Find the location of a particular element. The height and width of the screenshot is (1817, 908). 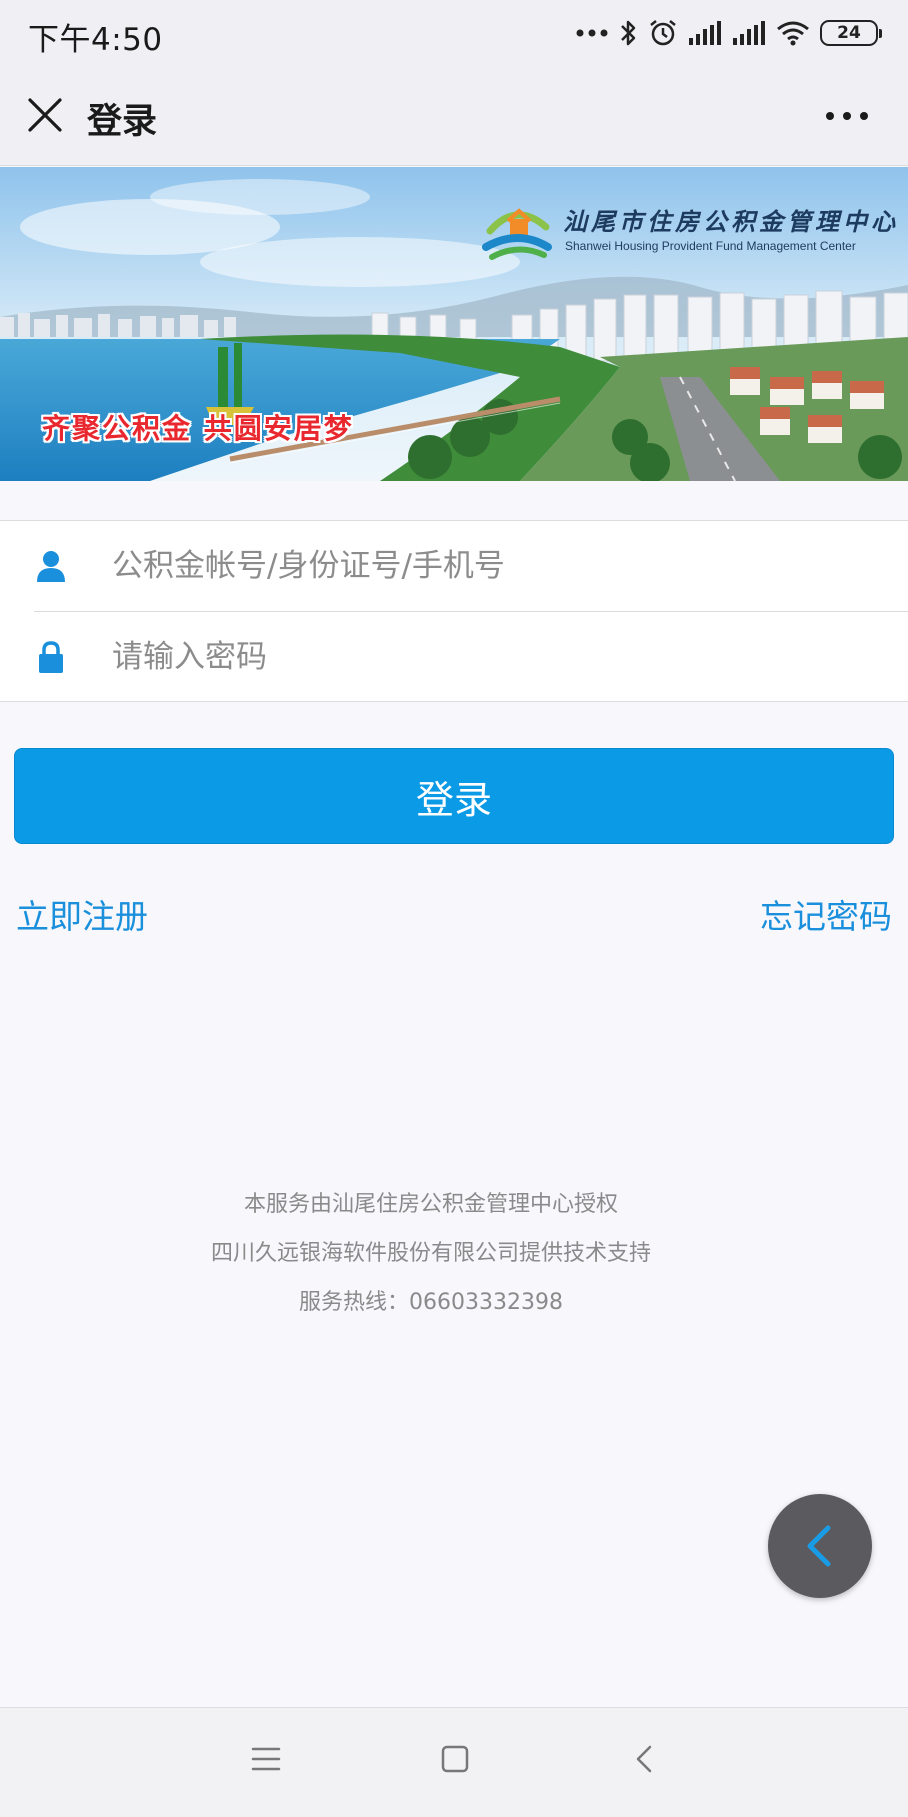

user-icon is located at coordinates (51, 566).